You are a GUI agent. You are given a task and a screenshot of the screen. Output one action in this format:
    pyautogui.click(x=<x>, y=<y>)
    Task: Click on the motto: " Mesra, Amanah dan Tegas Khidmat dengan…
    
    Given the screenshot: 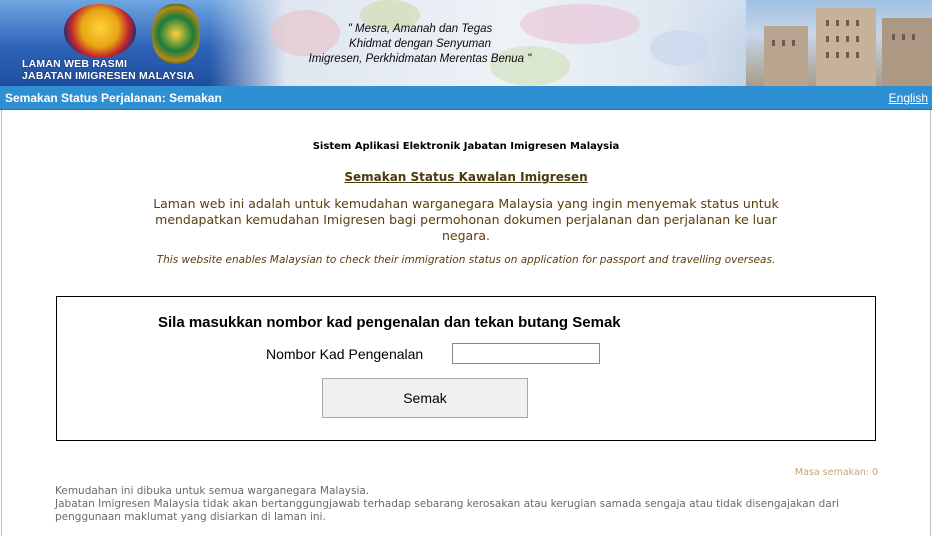 What is the action you would take?
    pyautogui.click(x=420, y=44)
    